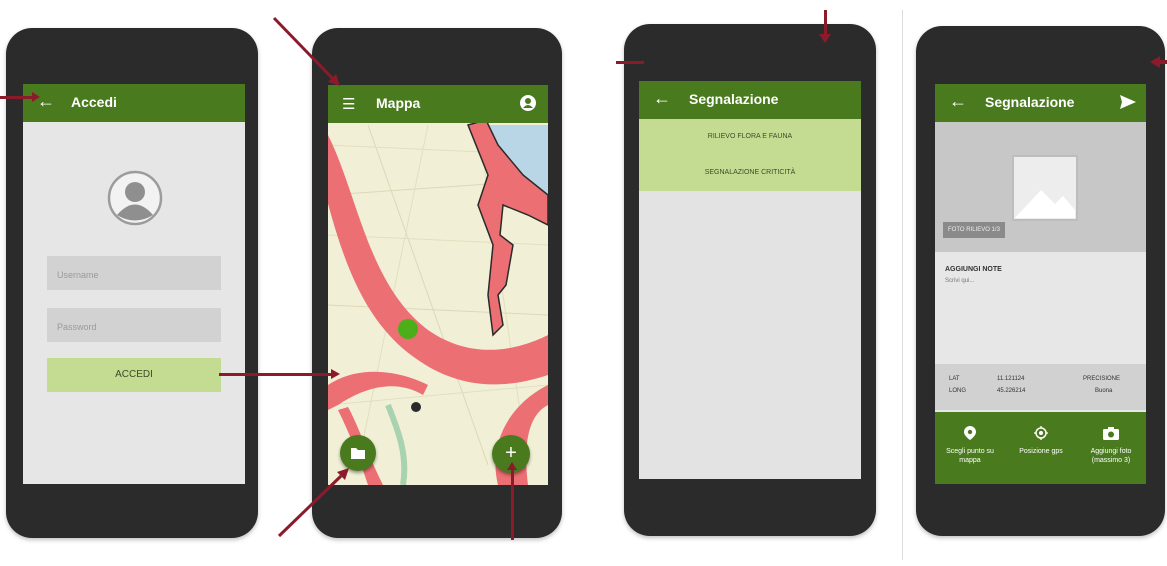  Describe the element at coordinates (1162, 62) in the screenshot. I see `flow-arrow-report-form-right` at that location.